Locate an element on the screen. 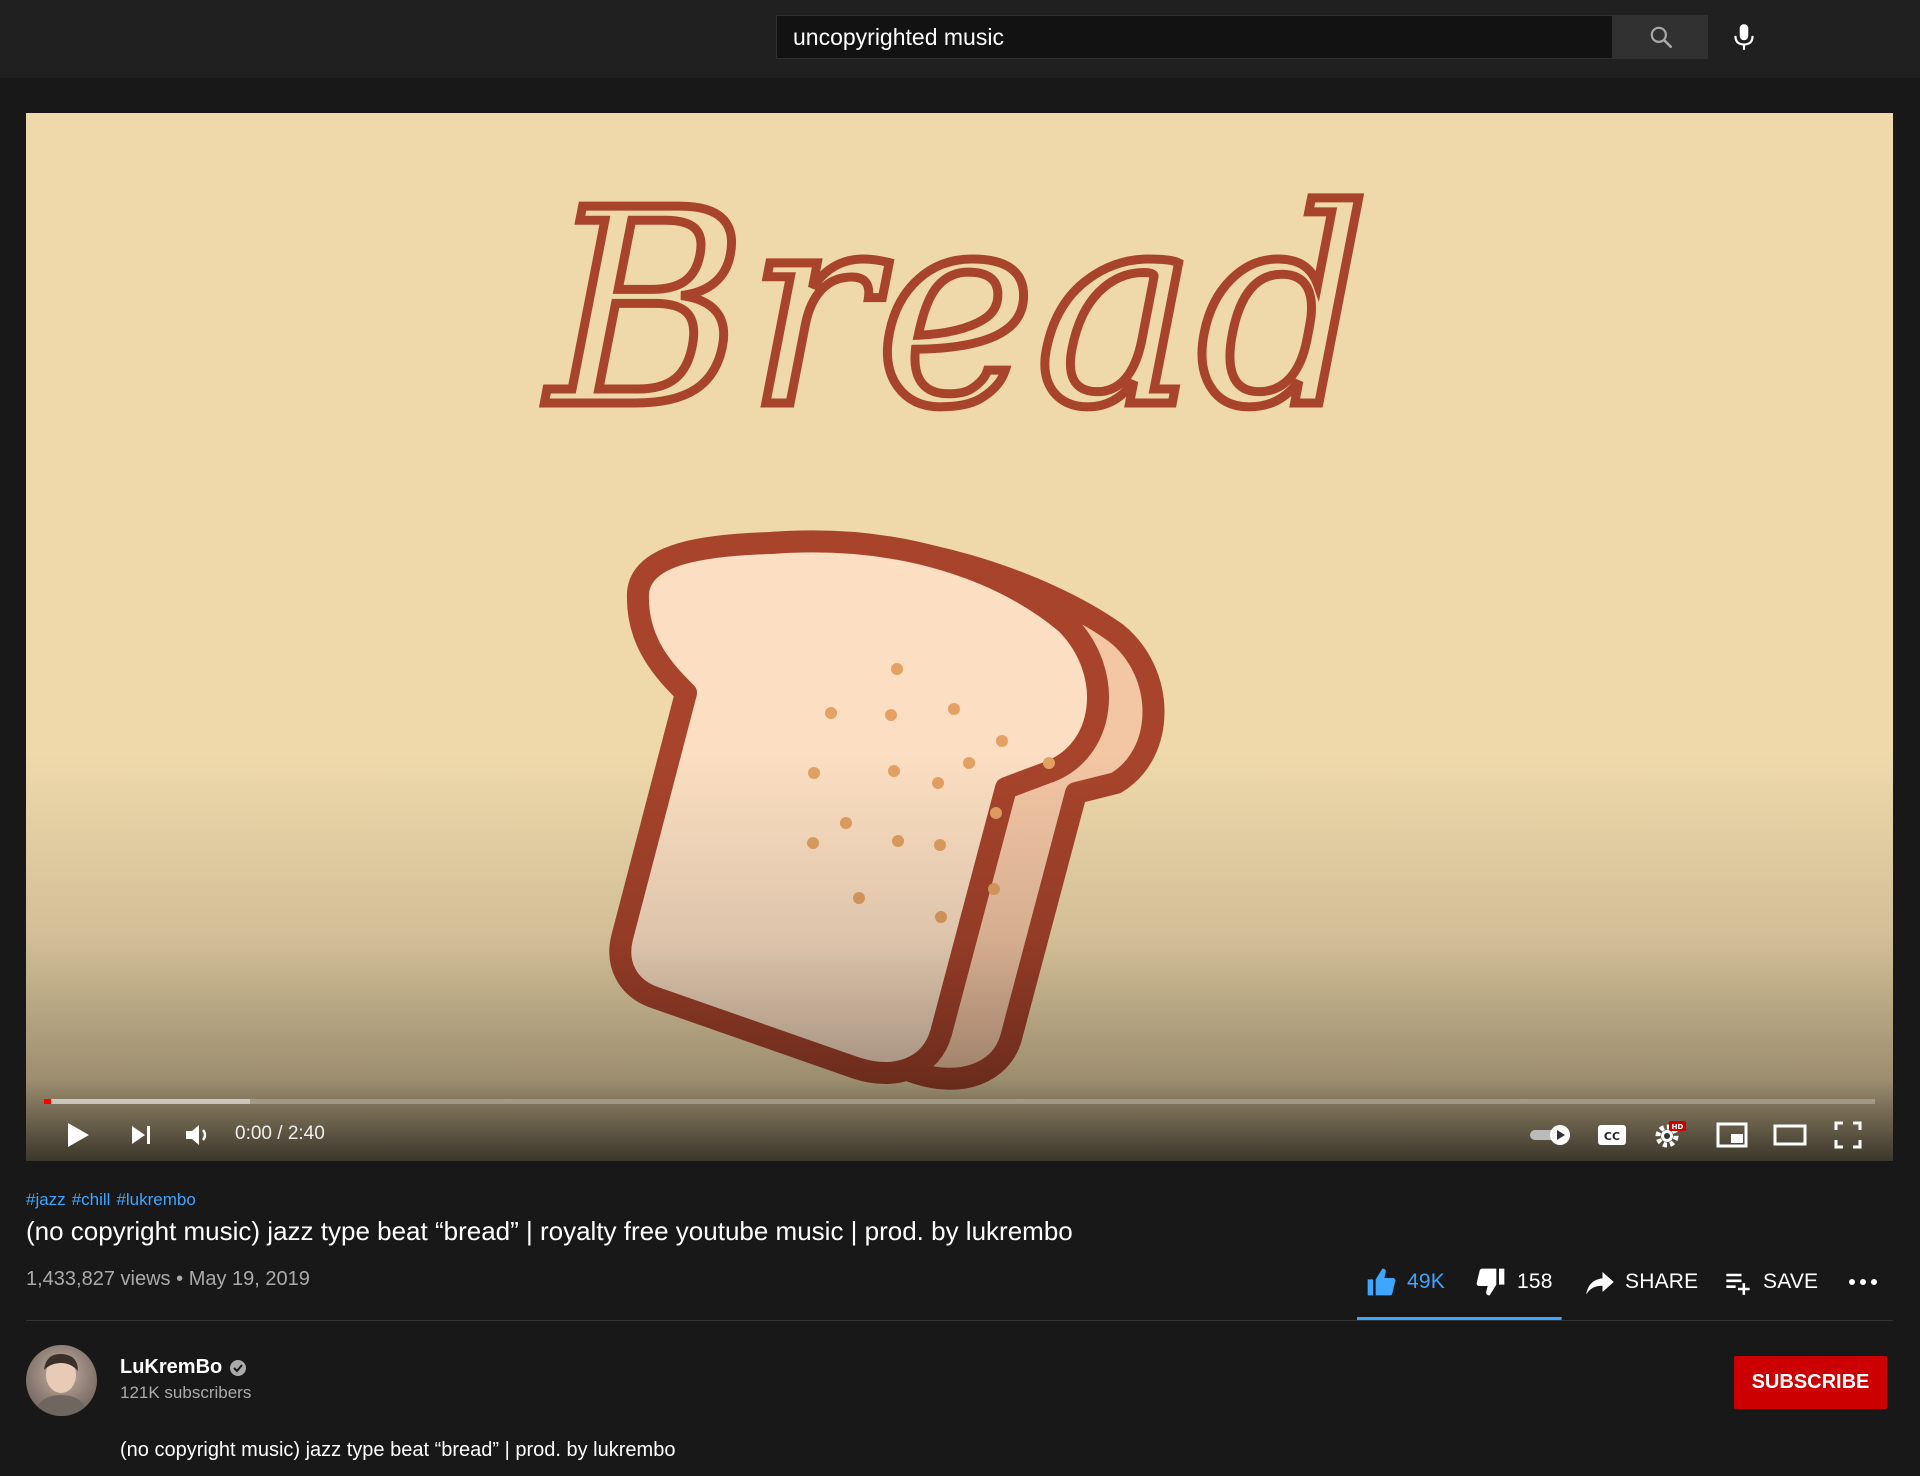 The image size is (1920, 1476). search-icon is located at coordinates (1661, 37).